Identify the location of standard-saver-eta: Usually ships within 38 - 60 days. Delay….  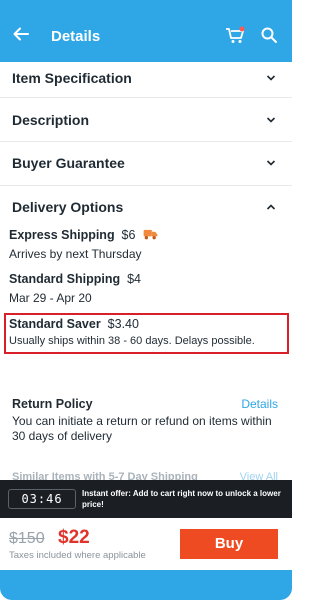
(132, 341).